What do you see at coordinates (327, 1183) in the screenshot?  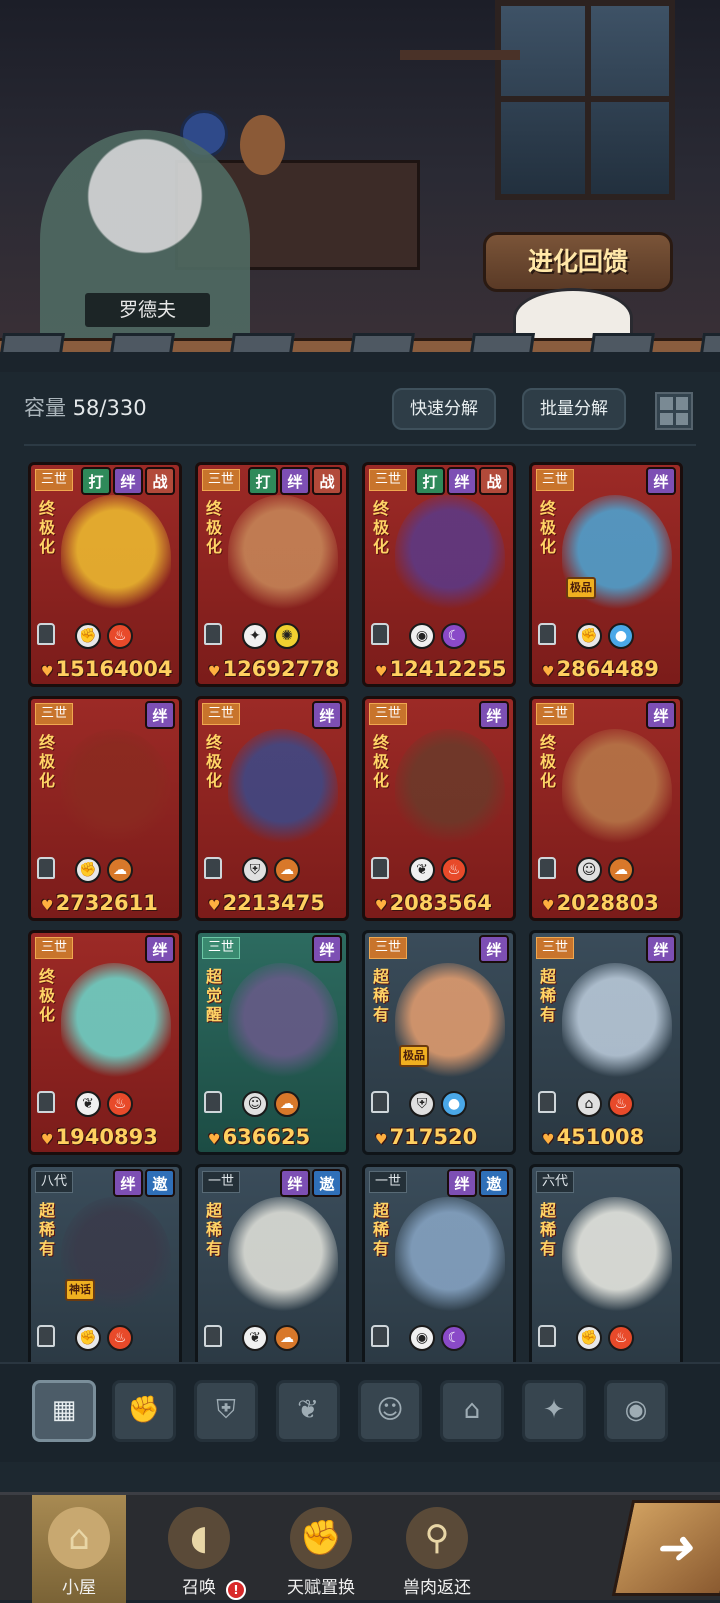 I see `trait-tag: 遨` at bounding box center [327, 1183].